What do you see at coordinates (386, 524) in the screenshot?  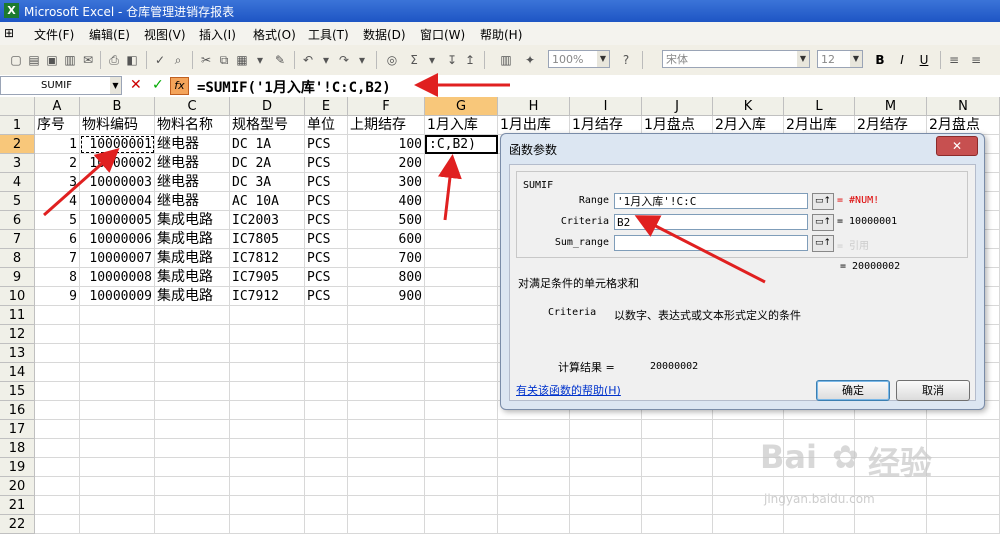 I see `cell-f22` at bounding box center [386, 524].